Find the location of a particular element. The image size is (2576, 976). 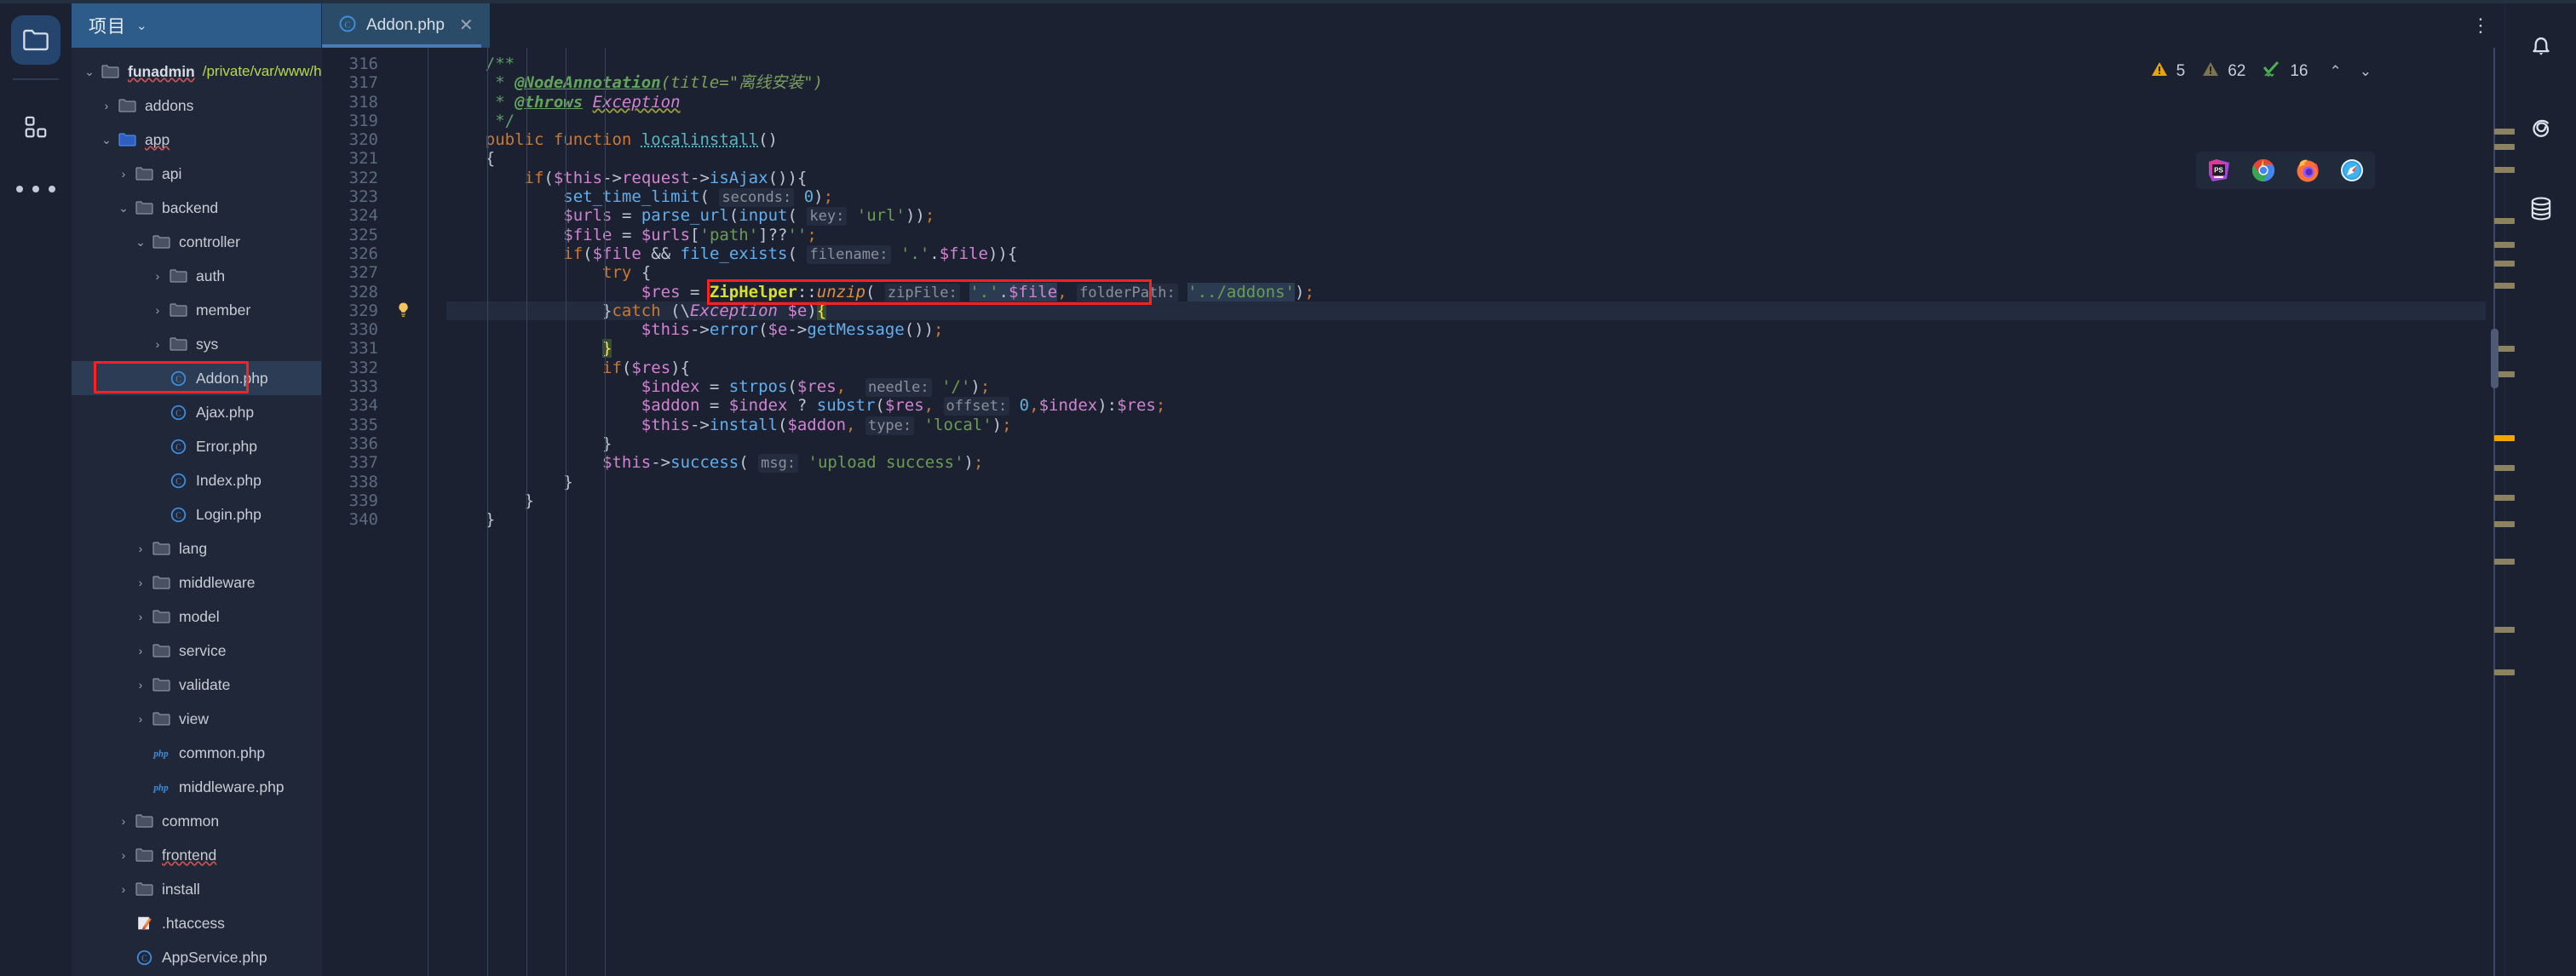

tree-item-sys: › sys is located at coordinates (197, 344).